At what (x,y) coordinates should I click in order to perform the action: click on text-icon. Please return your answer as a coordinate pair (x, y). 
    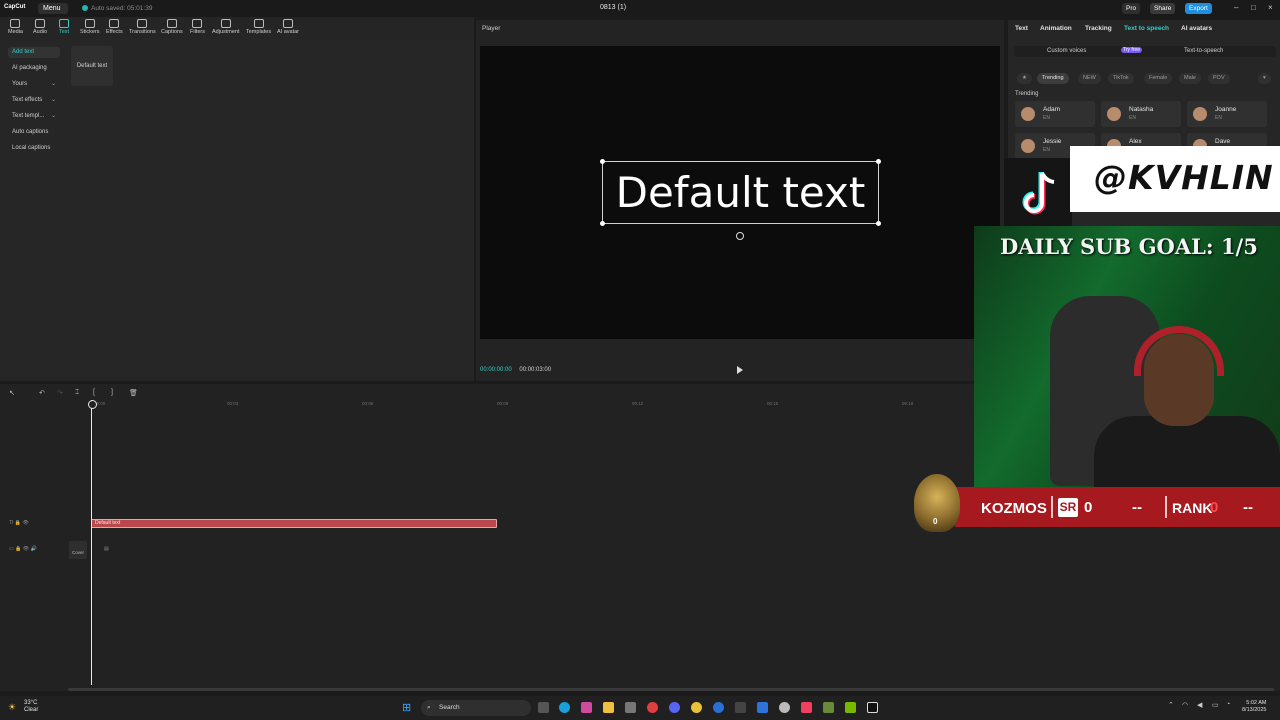
    Looking at the image, I should click on (64, 23).